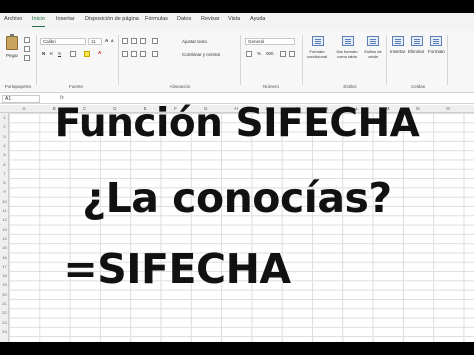  What do you see at coordinates (27, 49) in the screenshot?
I see `copy-icon` at bounding box center [27, 49].